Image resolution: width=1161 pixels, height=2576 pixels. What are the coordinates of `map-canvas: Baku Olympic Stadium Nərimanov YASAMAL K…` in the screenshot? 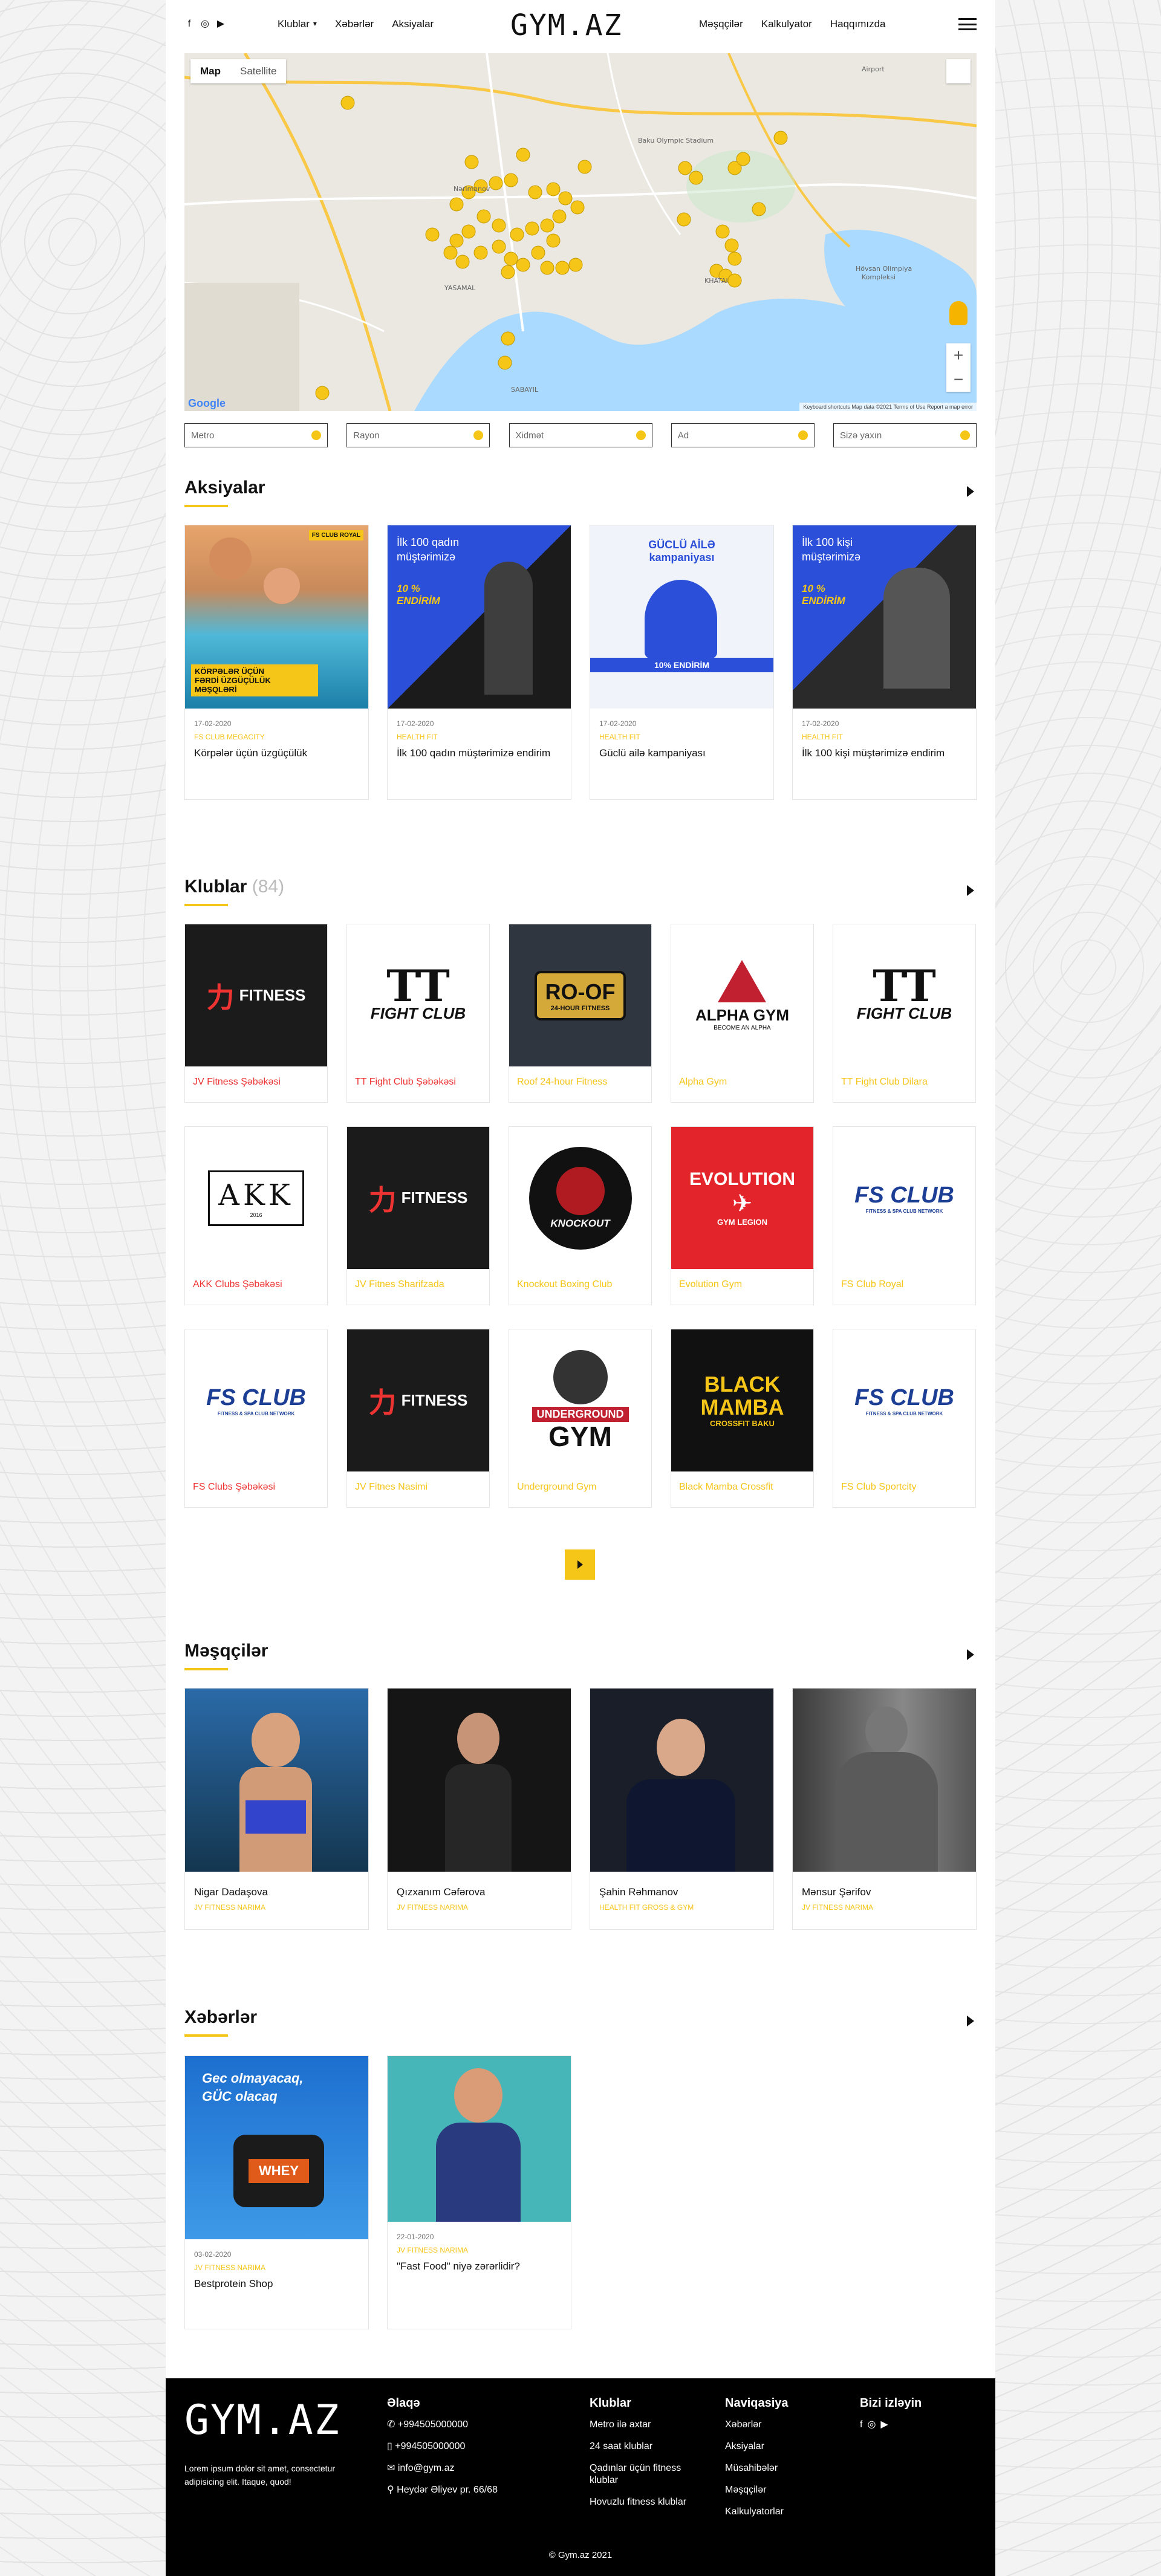 It's located at (580, 232).